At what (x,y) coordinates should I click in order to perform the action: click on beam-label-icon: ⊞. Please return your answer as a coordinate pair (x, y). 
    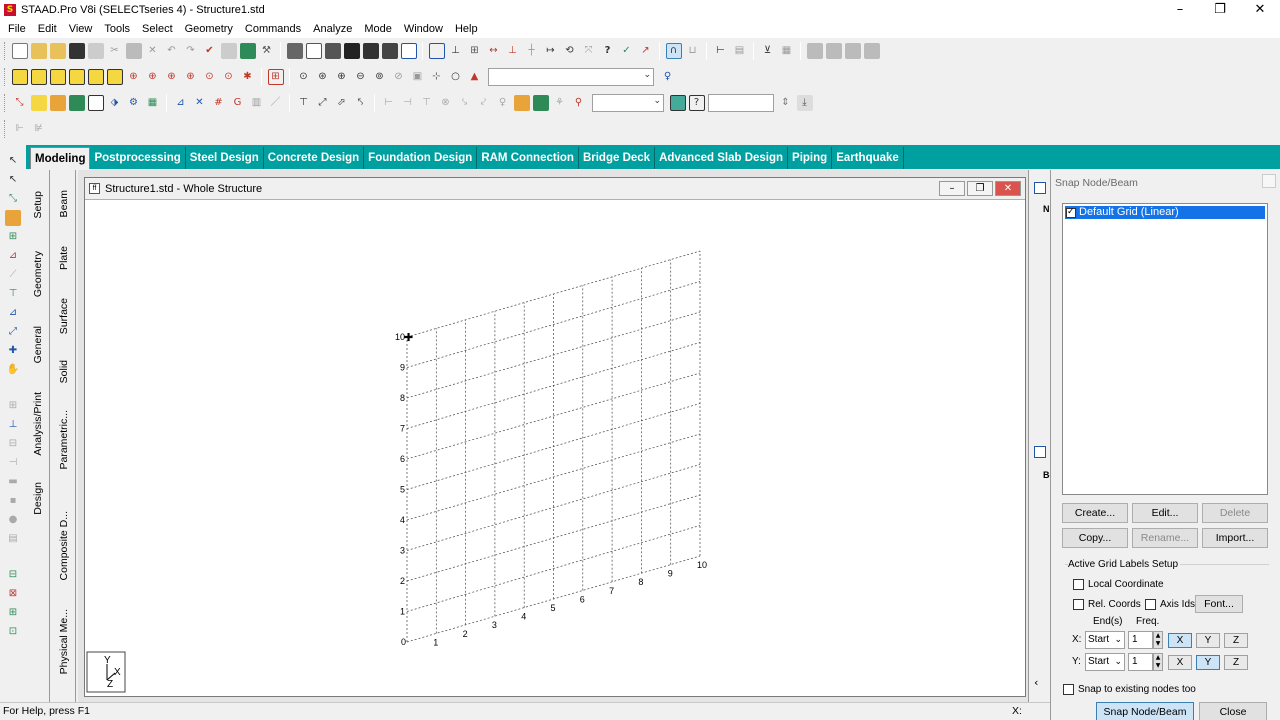
    Looking at the image, I should click on (475, 51).